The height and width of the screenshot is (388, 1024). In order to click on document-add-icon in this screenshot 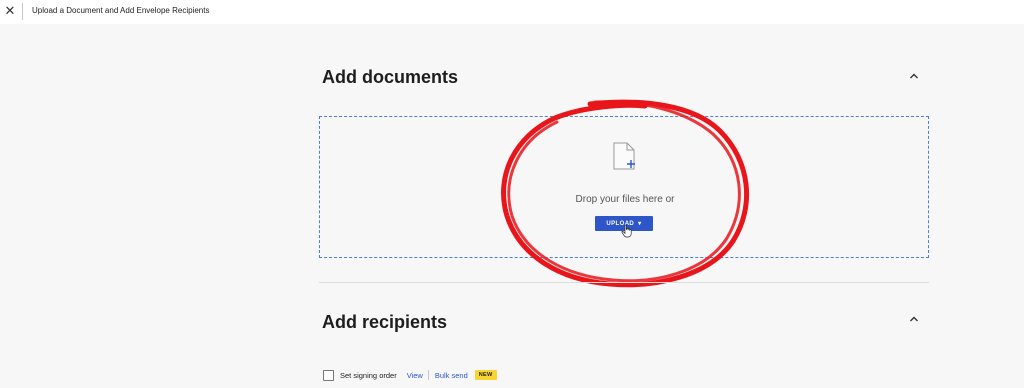, I will do `click(625, 156)`.